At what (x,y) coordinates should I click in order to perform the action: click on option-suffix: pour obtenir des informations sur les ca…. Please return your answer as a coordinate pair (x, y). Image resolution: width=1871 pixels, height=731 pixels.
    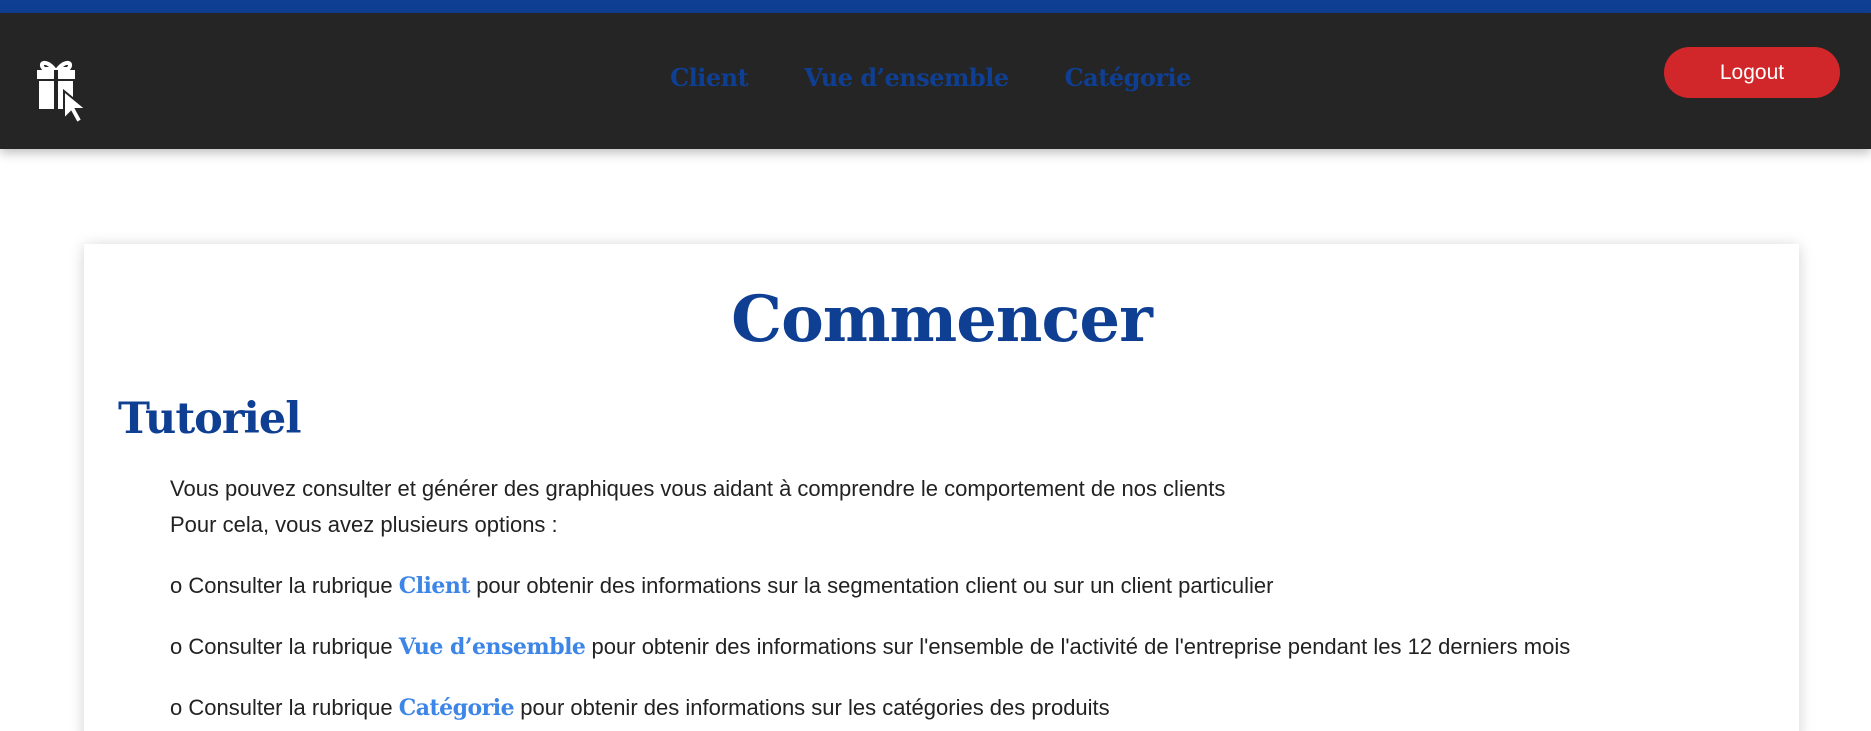
    Looking at the image, I should click on (812, 707).